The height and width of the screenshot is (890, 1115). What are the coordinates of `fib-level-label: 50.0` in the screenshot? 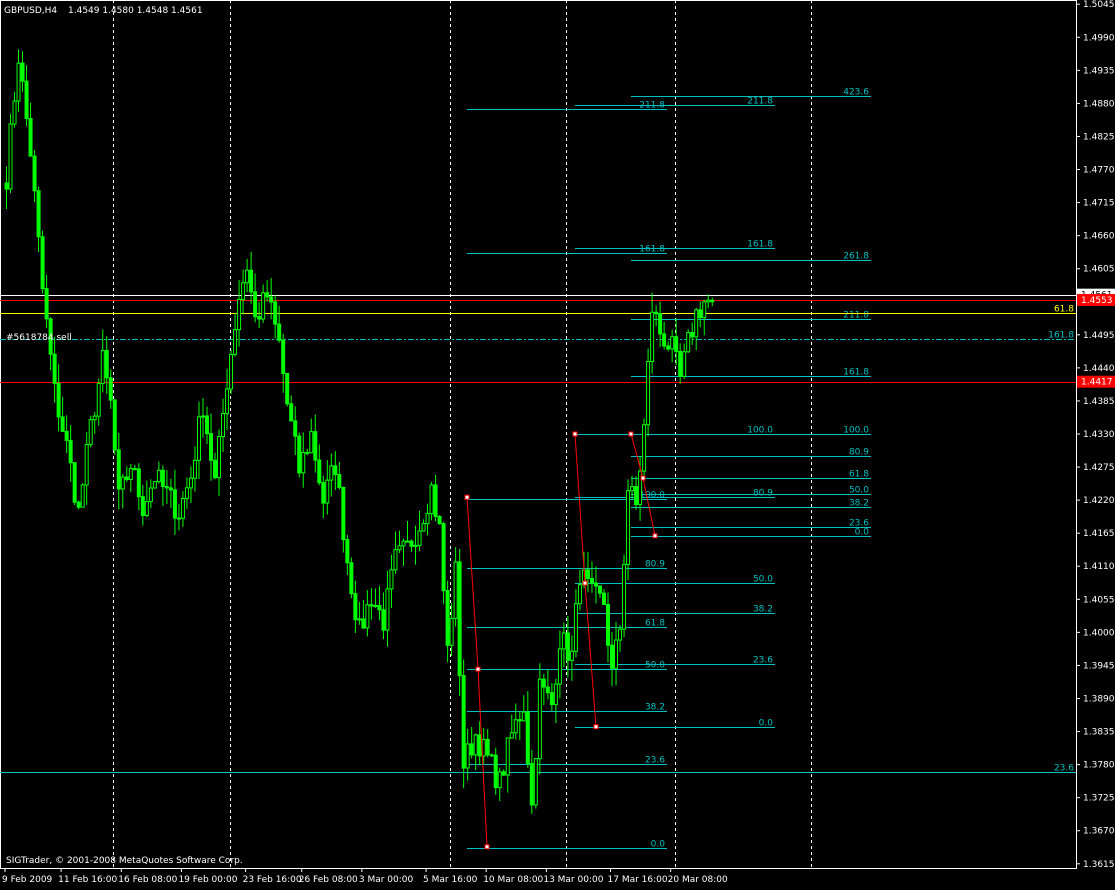 It's located at (859, 491).